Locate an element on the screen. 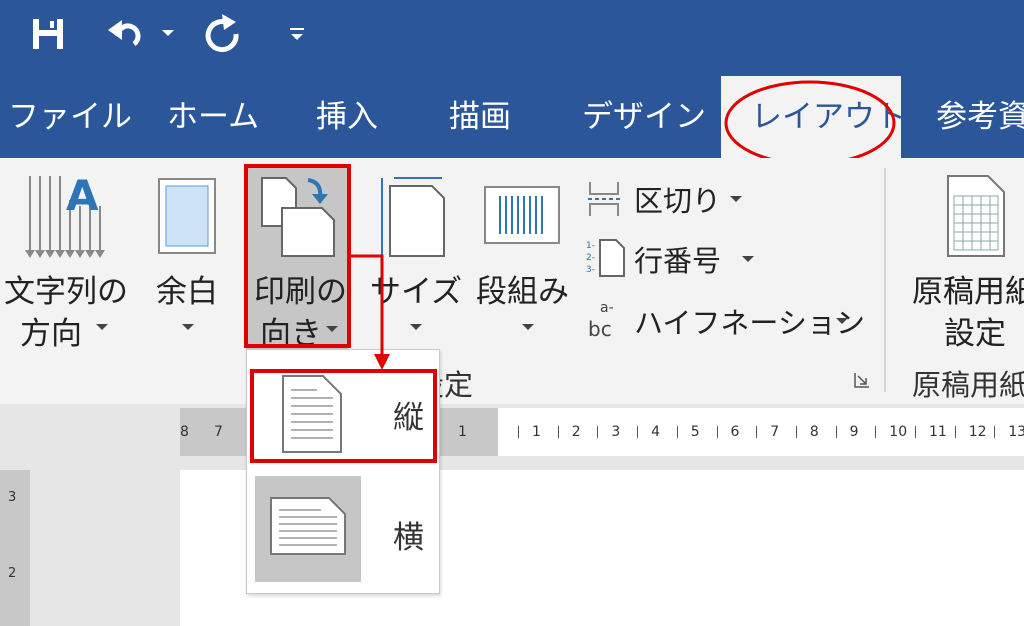  tab-design: デザイン is located at coordinates (644, 117).